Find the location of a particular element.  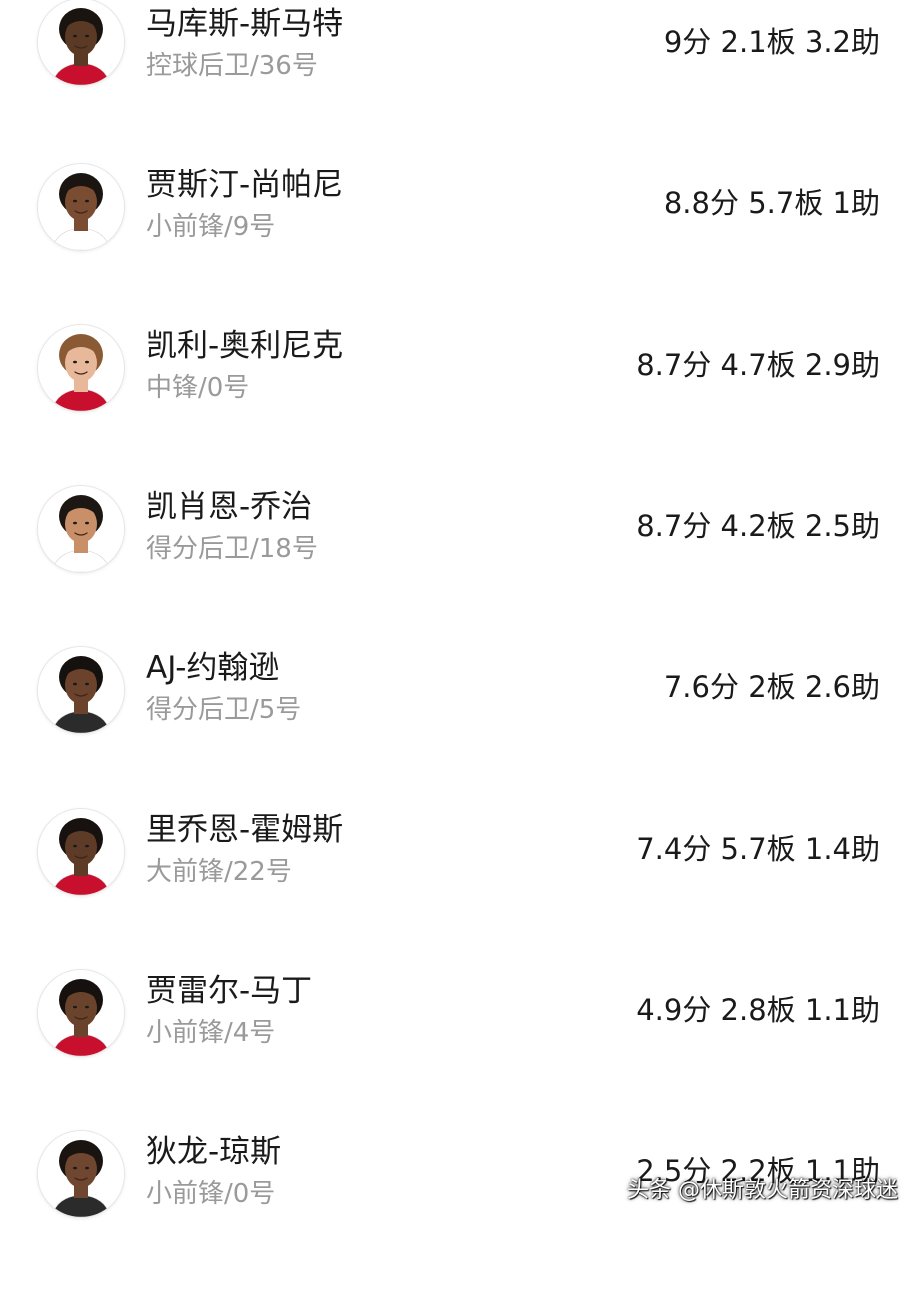

player-name: 贾斯汀-尚帕尼 is located at coordinates (245, 185).